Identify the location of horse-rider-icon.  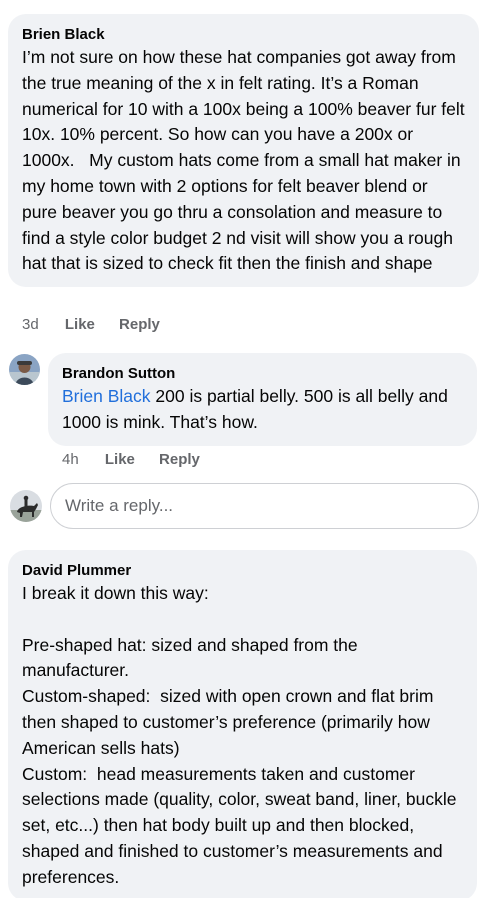
(26, 506).